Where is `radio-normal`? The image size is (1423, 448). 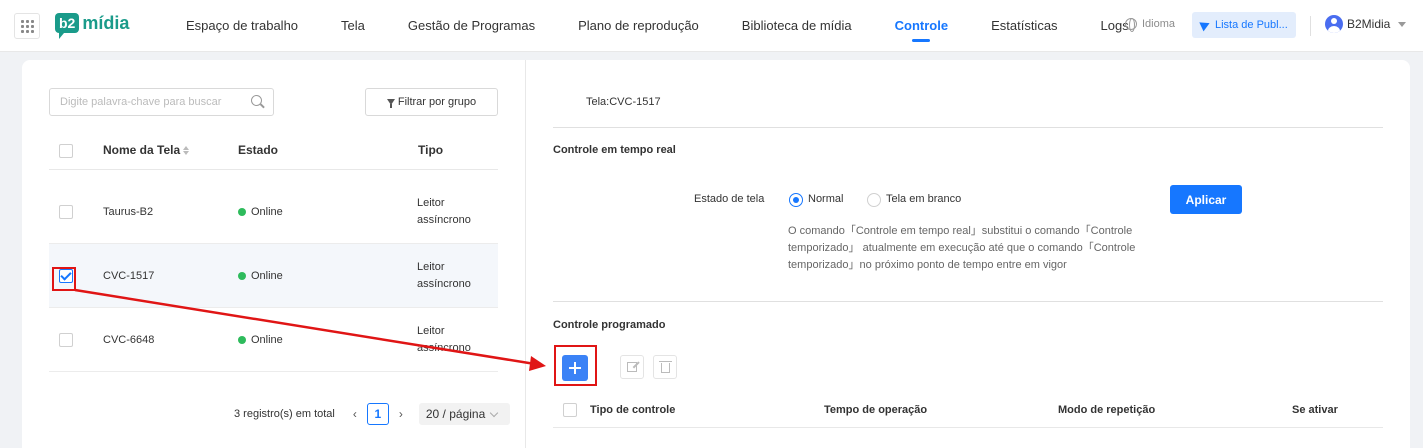 radio-normal is located at coordinates (796, 200).